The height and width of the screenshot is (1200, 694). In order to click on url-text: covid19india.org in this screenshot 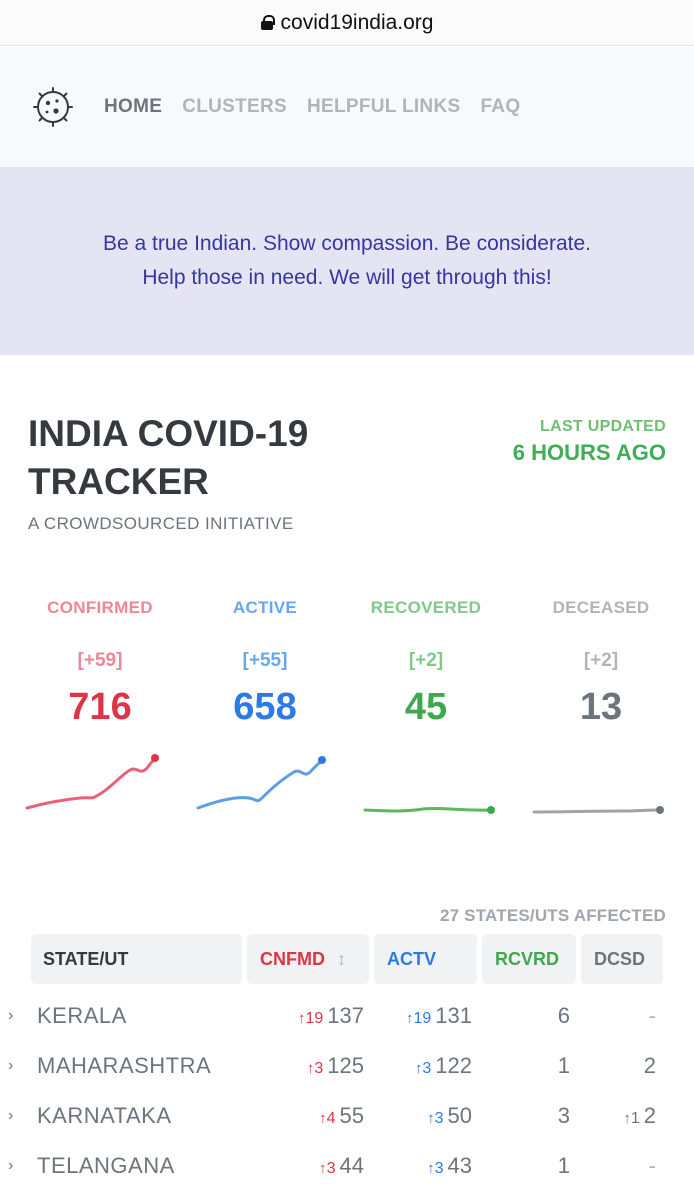, I will do `click(357, 22)`.